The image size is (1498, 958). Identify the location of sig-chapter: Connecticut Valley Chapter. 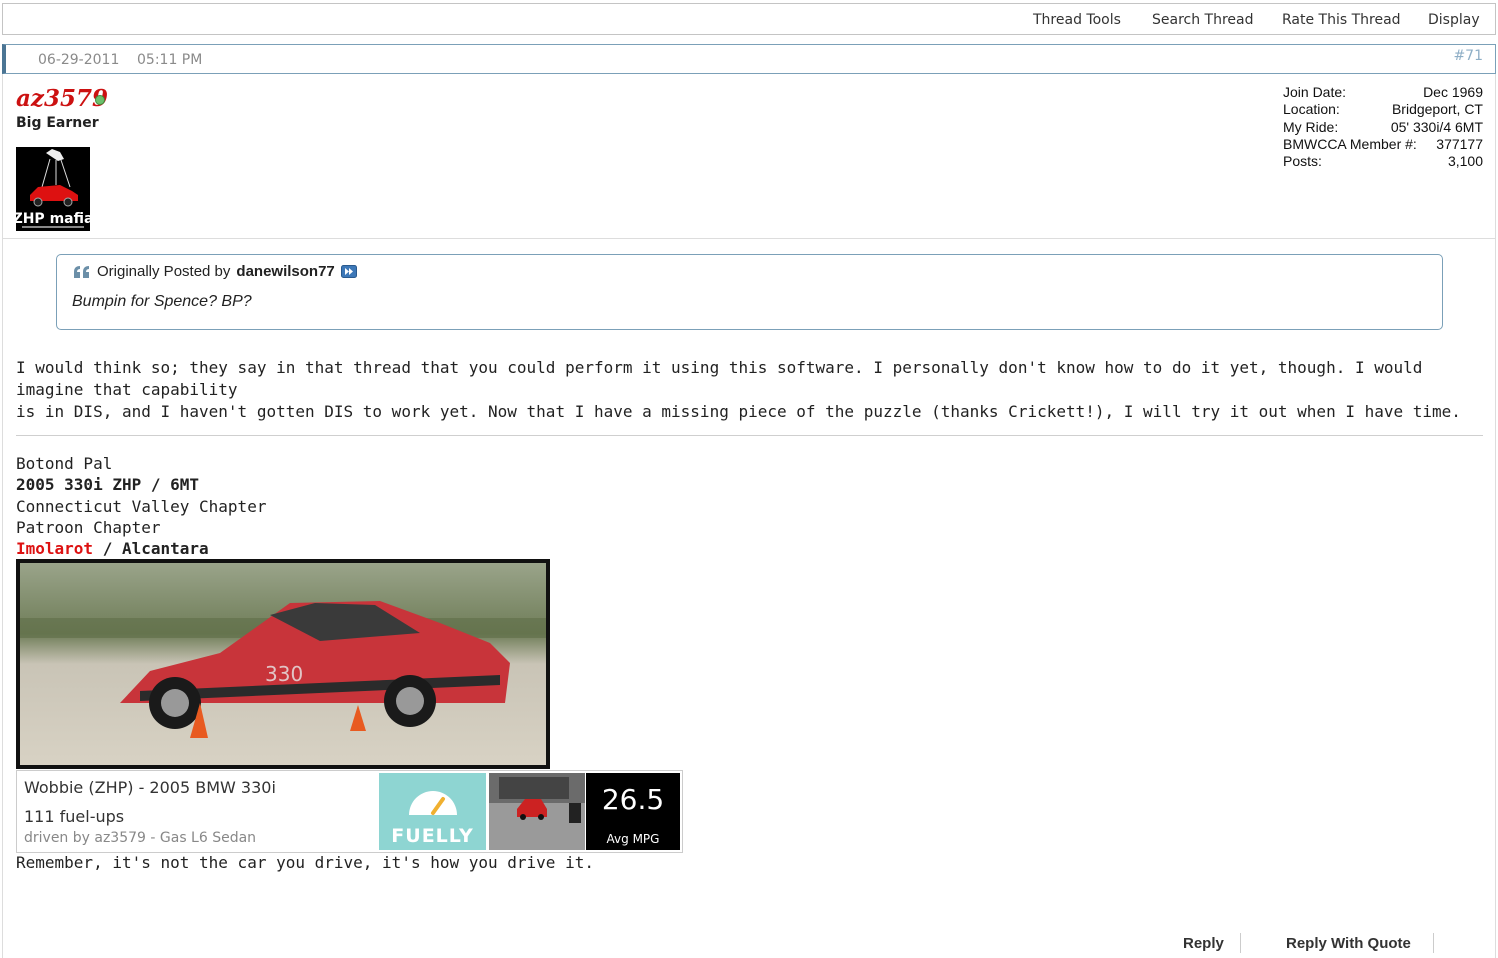
(141, 506).